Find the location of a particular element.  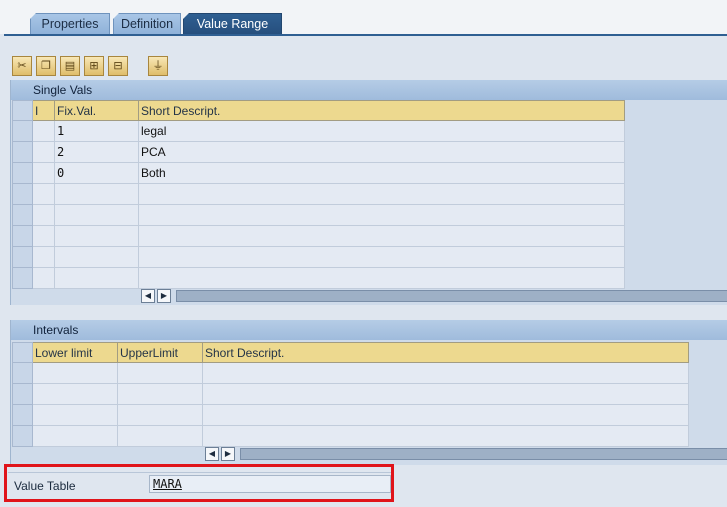

delete-row-icon: ⊟ is located at coordinates (118, 66).